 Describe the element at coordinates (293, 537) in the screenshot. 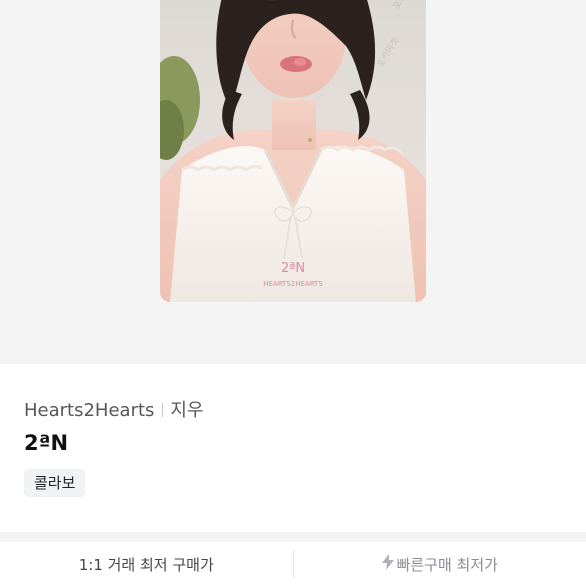

I see `section-divider` at that location.